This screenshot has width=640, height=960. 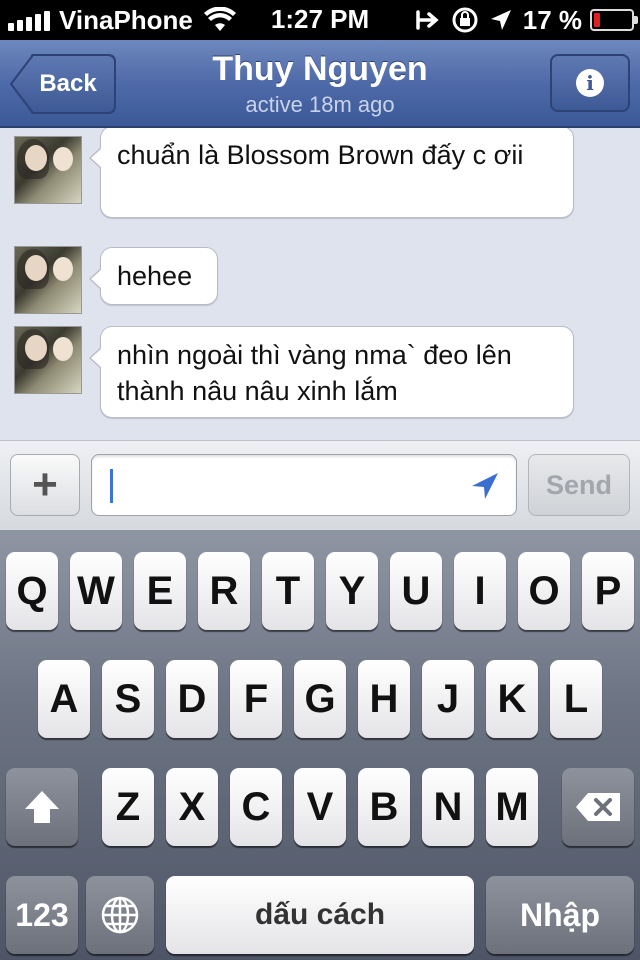 What do you see at coordinates (512, 699) in the screenshot?
I see `key-k: K` at bounding box center [512, 699].